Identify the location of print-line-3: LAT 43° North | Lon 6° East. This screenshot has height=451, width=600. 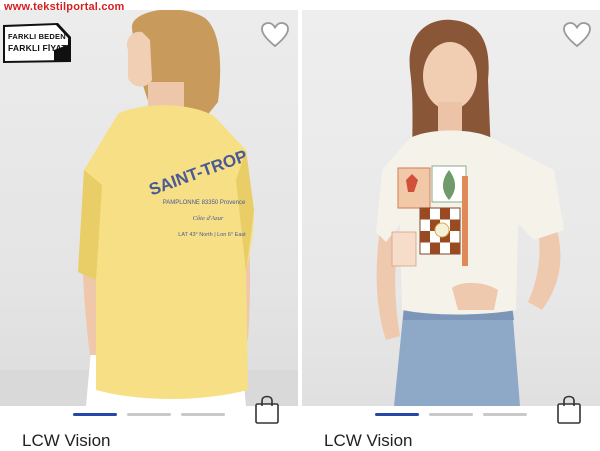
(212, 235).